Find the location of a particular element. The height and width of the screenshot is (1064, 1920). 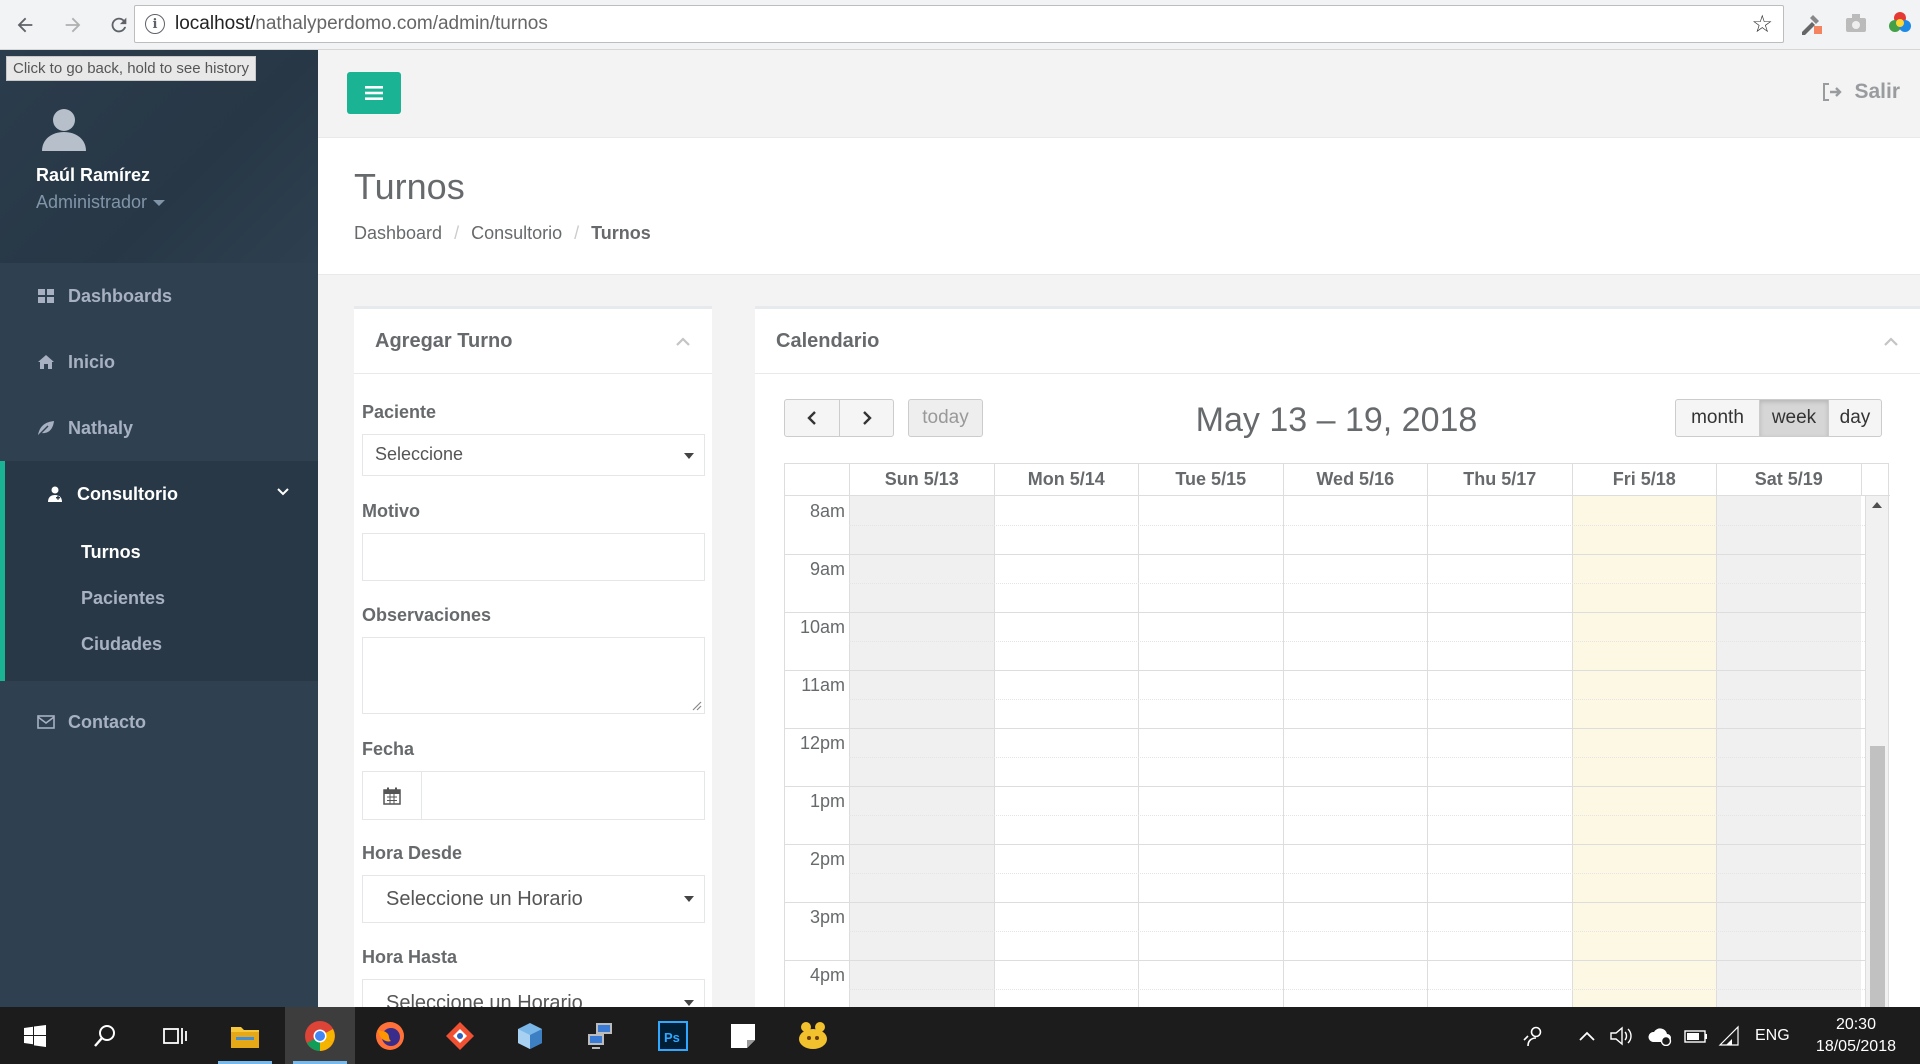

next-week-button is located at coordinates (866, 418).